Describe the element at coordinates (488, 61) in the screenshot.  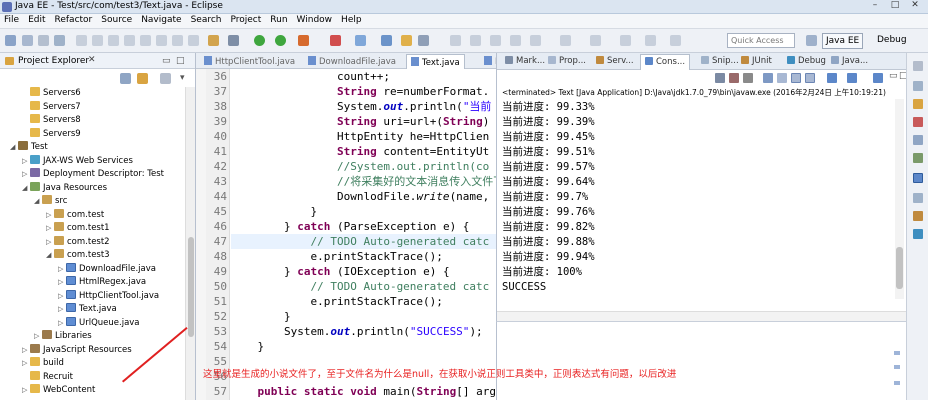
I see `editor-tab: H` at that location.